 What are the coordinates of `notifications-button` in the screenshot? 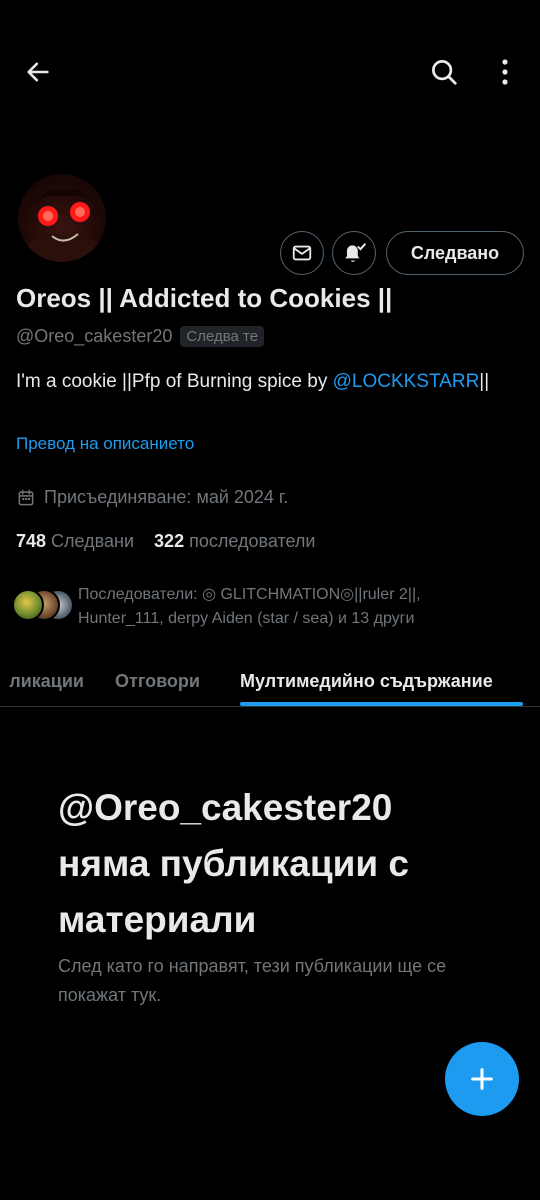 It's located at (354, 253).